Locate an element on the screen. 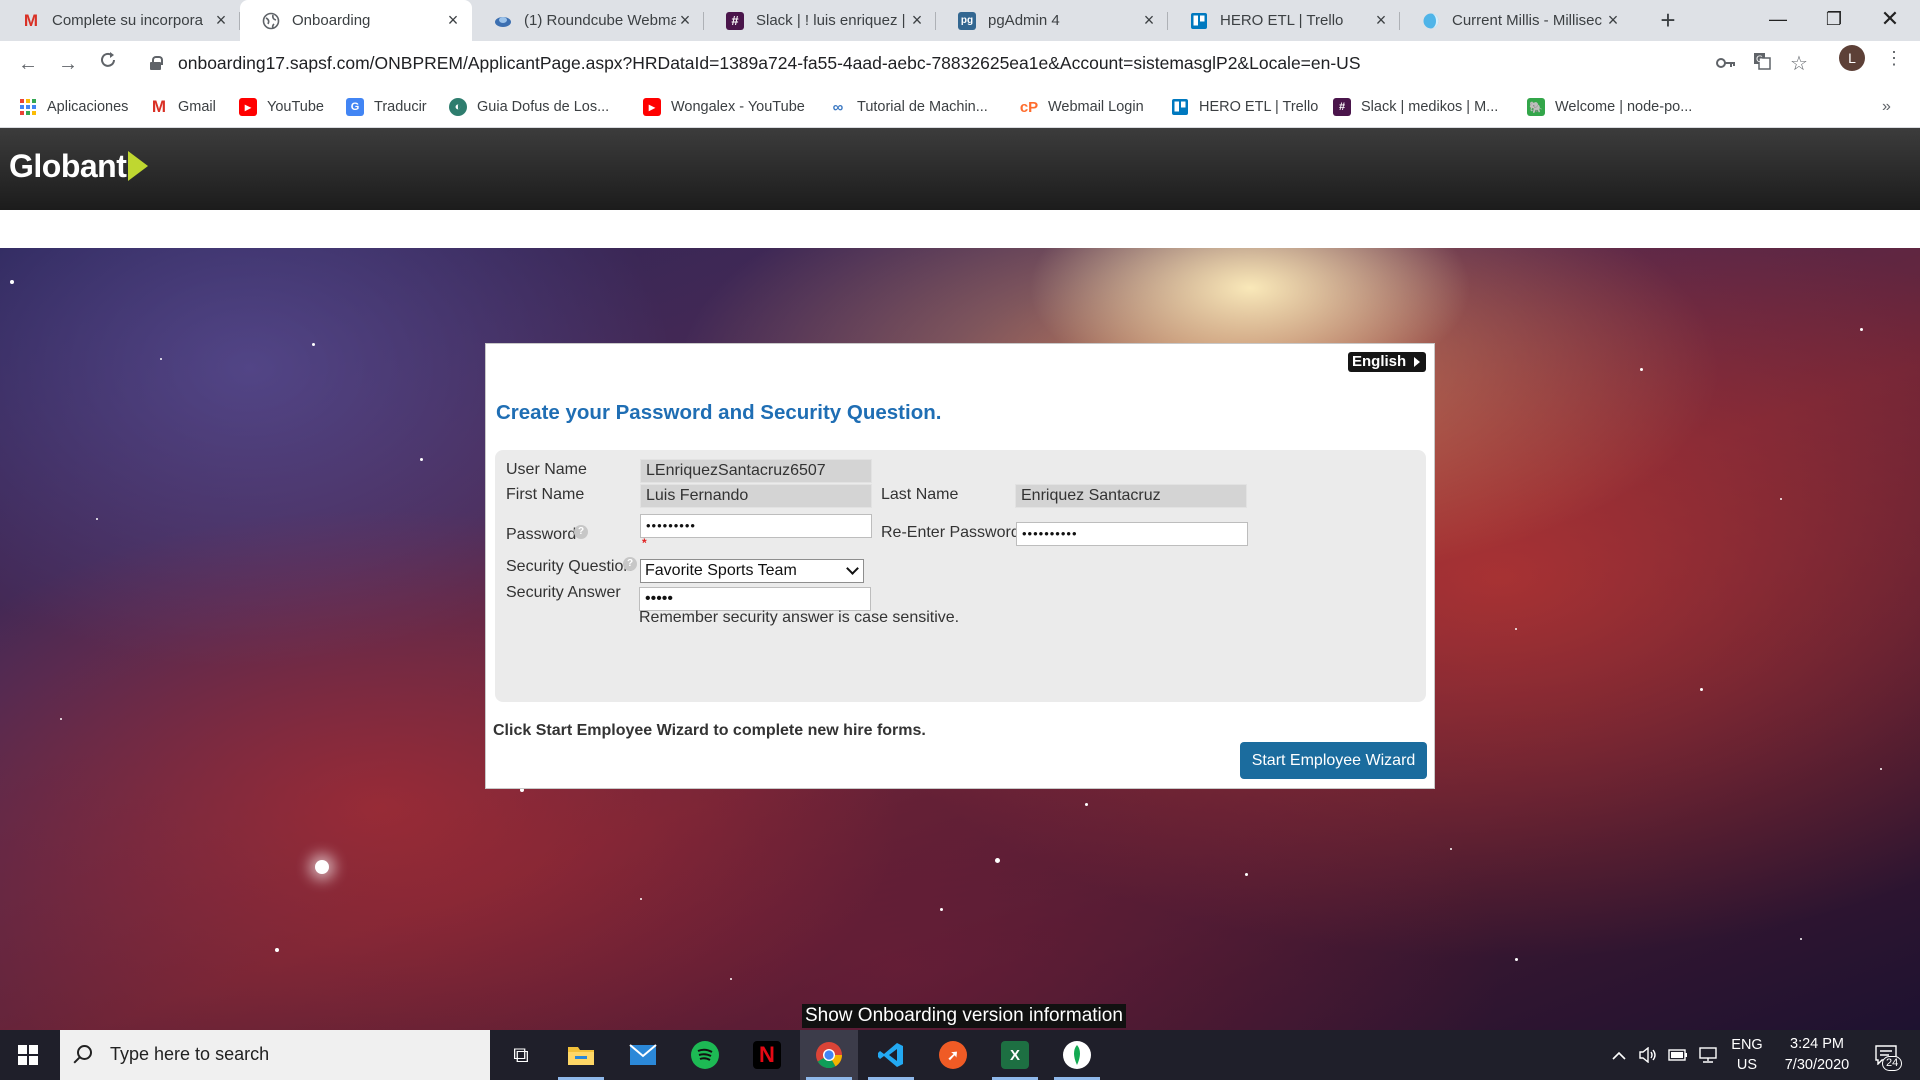 The height and width of the screenshot is (1080, 1920). netflix-button: N is located at coordinates (767, 1055).